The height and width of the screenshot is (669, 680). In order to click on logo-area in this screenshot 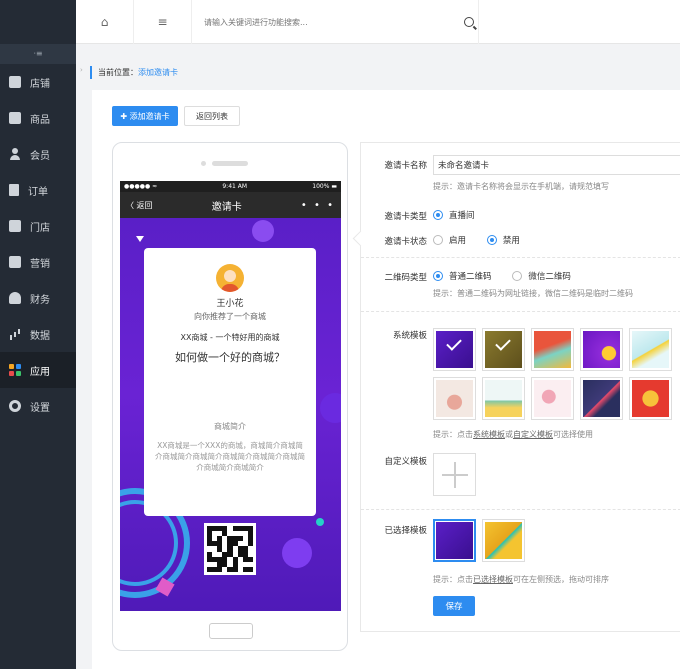, I will do `click(38, 22)`.